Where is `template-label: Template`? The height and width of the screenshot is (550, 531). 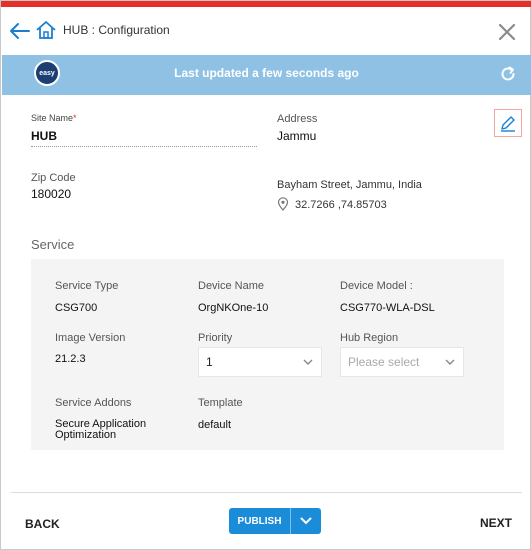
template-label: Template is located at coordinates (220, 403).